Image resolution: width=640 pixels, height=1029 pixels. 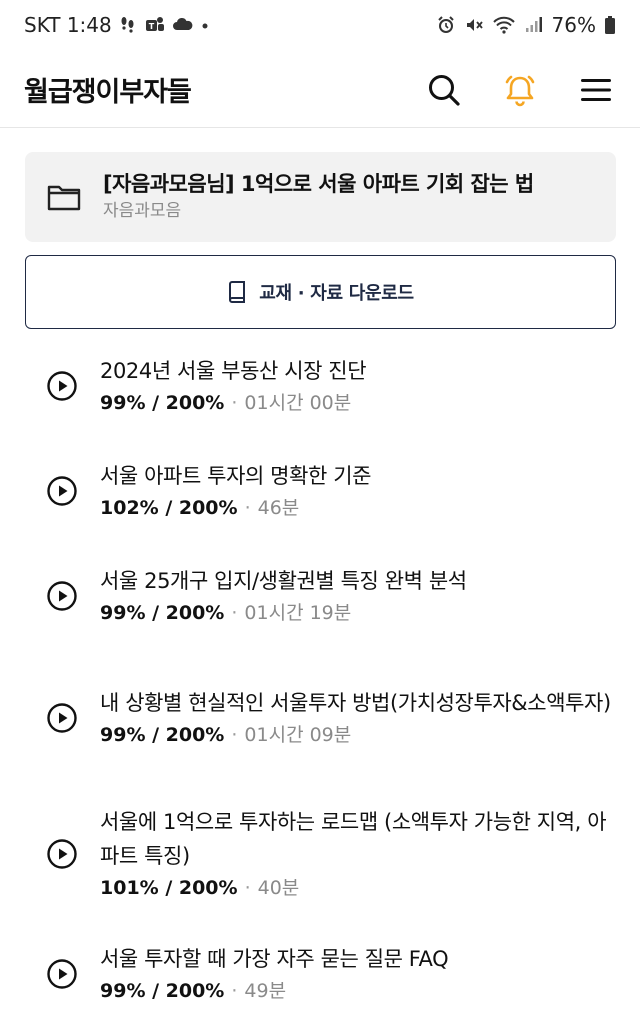 What do you see at coordinates (274, 959) in the screenshot?
I see `lesson-title: 서울 투자할 때 가장 자주 묻는 질문 FAQ` at bounding box center [274, 959].